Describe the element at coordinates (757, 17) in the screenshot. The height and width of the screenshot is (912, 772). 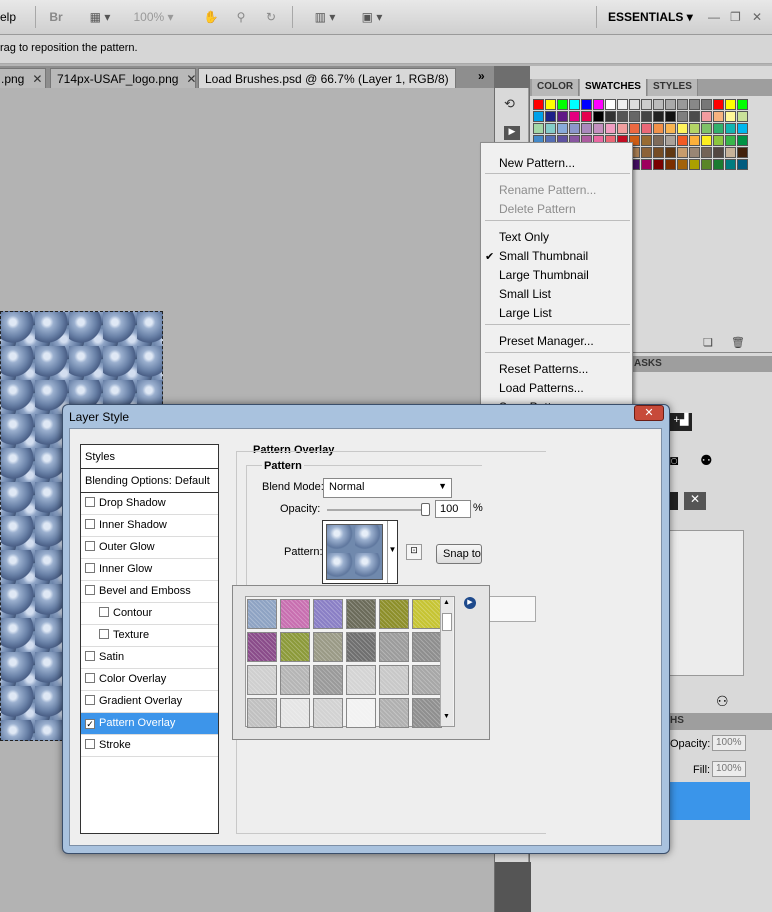
I see `close-icon: ✕` at that location.